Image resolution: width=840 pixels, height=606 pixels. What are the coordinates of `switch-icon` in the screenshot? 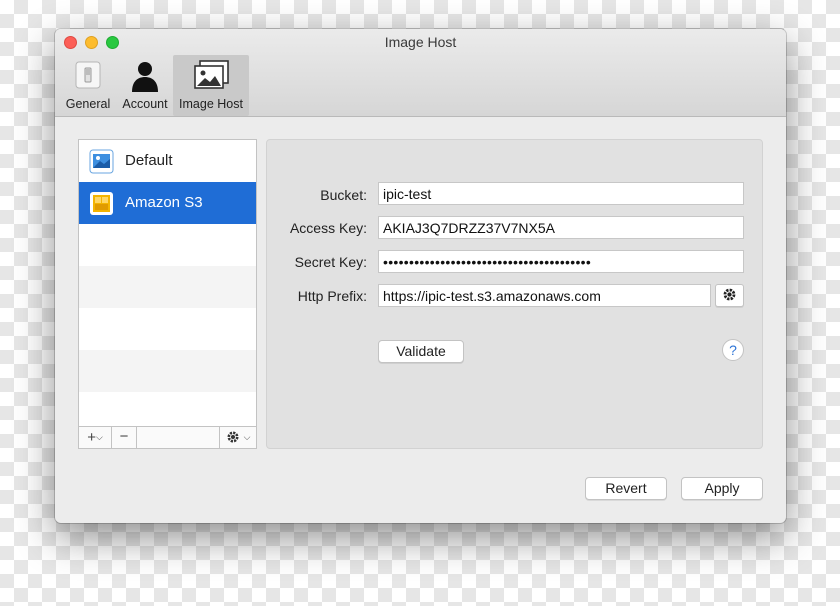 It's located at (88, 76).